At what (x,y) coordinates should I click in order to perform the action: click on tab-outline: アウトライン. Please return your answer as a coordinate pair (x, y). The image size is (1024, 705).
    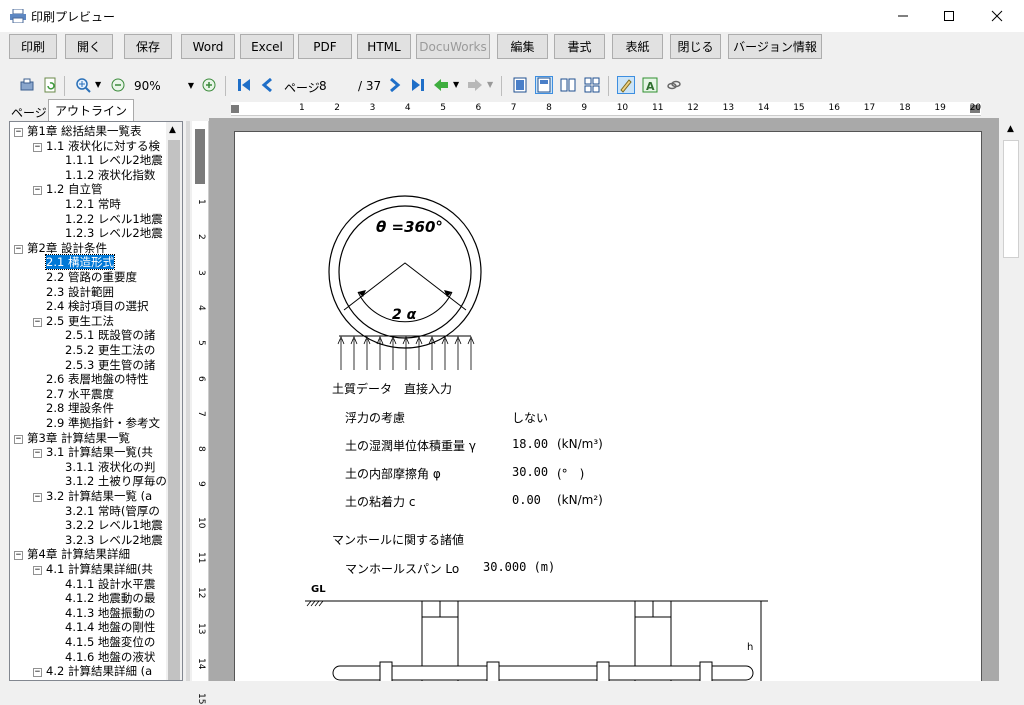
    Looking at the image, I should click on (91, 110).